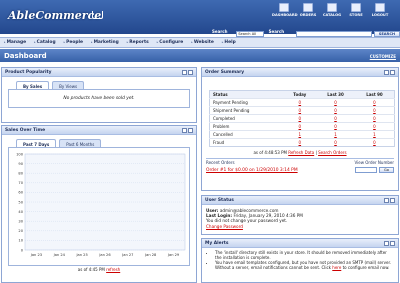  I want to click on recent-orders-header: Recent Orders View Order Number, so click(300, 161).